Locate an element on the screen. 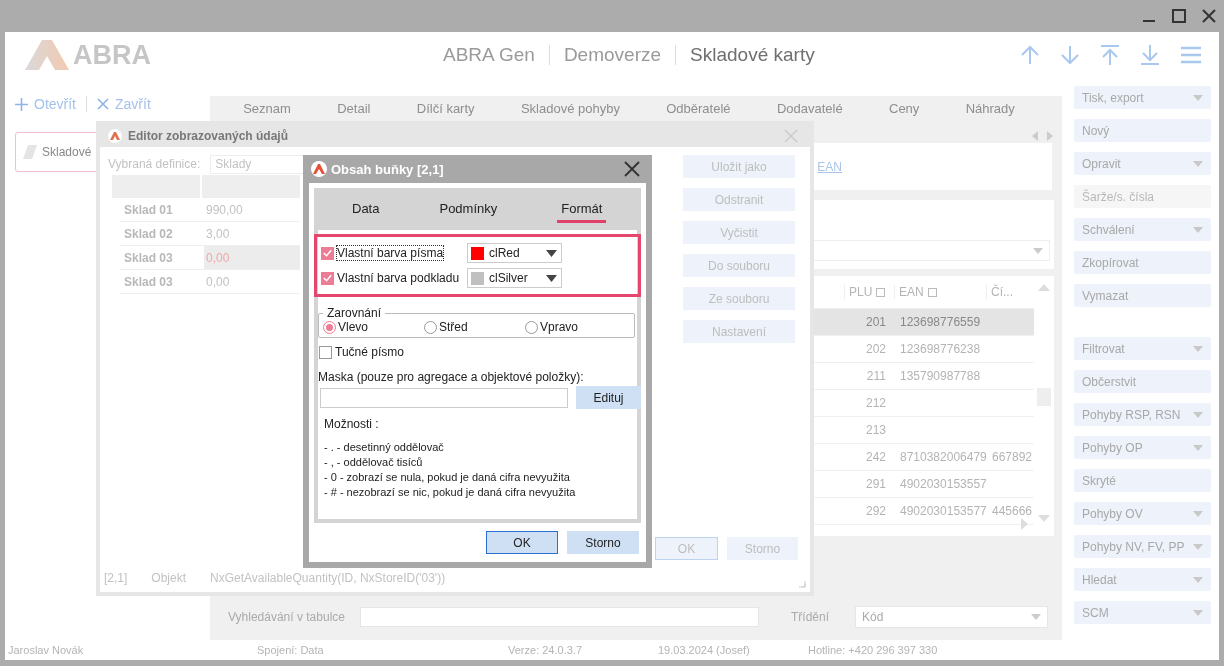 The image size is (1224, 666). table-cell-text: 211 is located at coordinates (876, 376).